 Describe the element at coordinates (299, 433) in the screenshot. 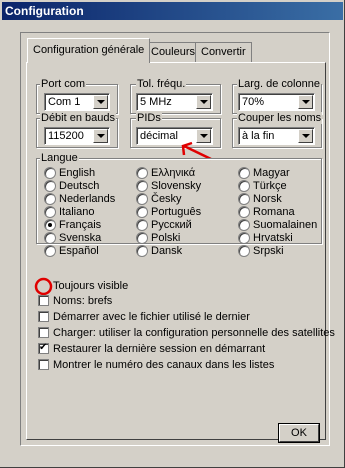

I see `ok-button: OK` at that location.